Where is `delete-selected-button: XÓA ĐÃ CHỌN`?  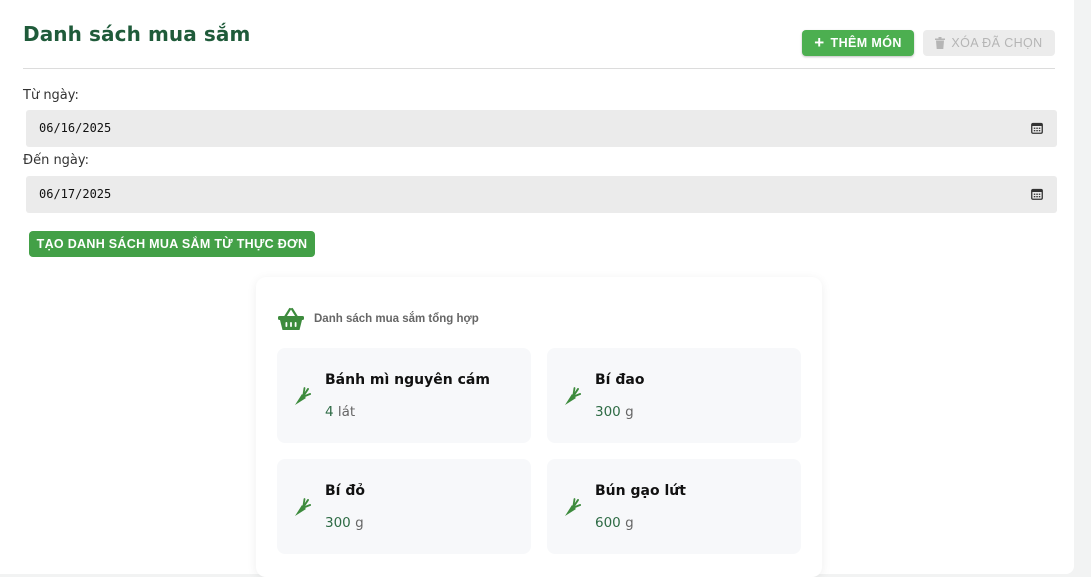 delete-selected-button: XÓA ĐÃ CHỌN is located at coordinates (989, 43).